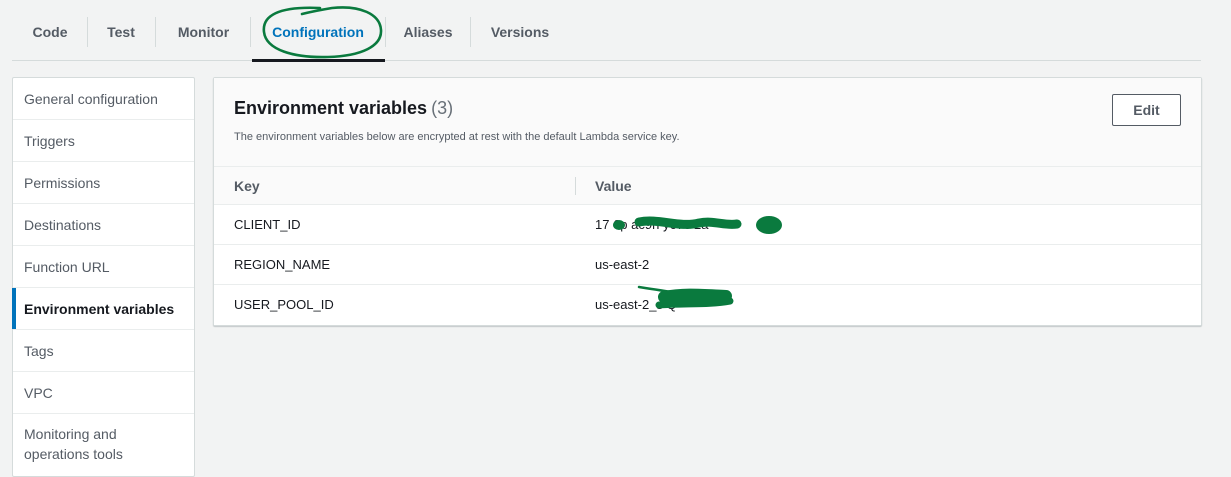  What do you see at coordinates (103, 183) in the screenshot?
I see `sidebar-item-permissions: Permissions` at bounding box center [103, 183].